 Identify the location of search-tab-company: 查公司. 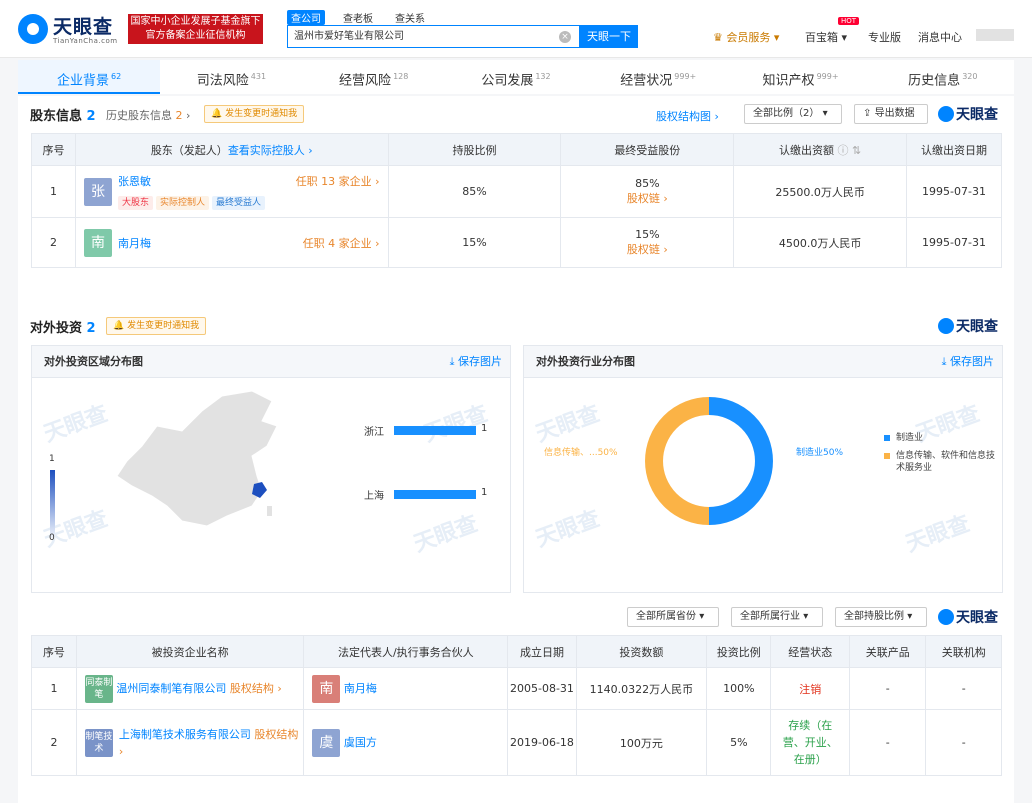
(306, 17).